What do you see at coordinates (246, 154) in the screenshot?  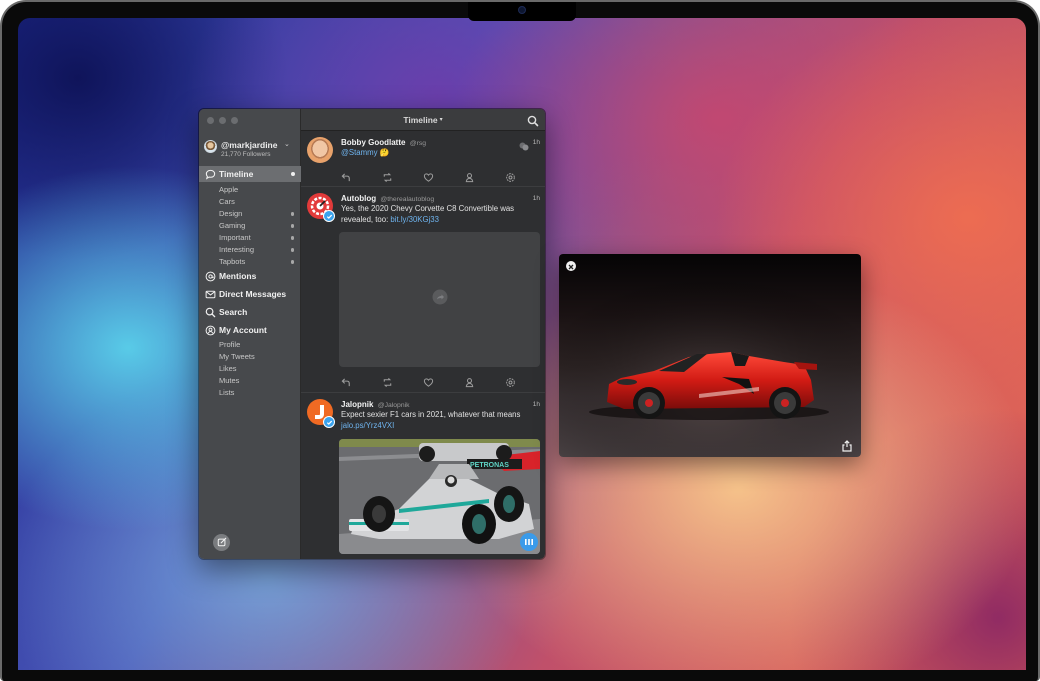 I see `follower-count: 21,770 Followers` at bounding box center [246, 154].